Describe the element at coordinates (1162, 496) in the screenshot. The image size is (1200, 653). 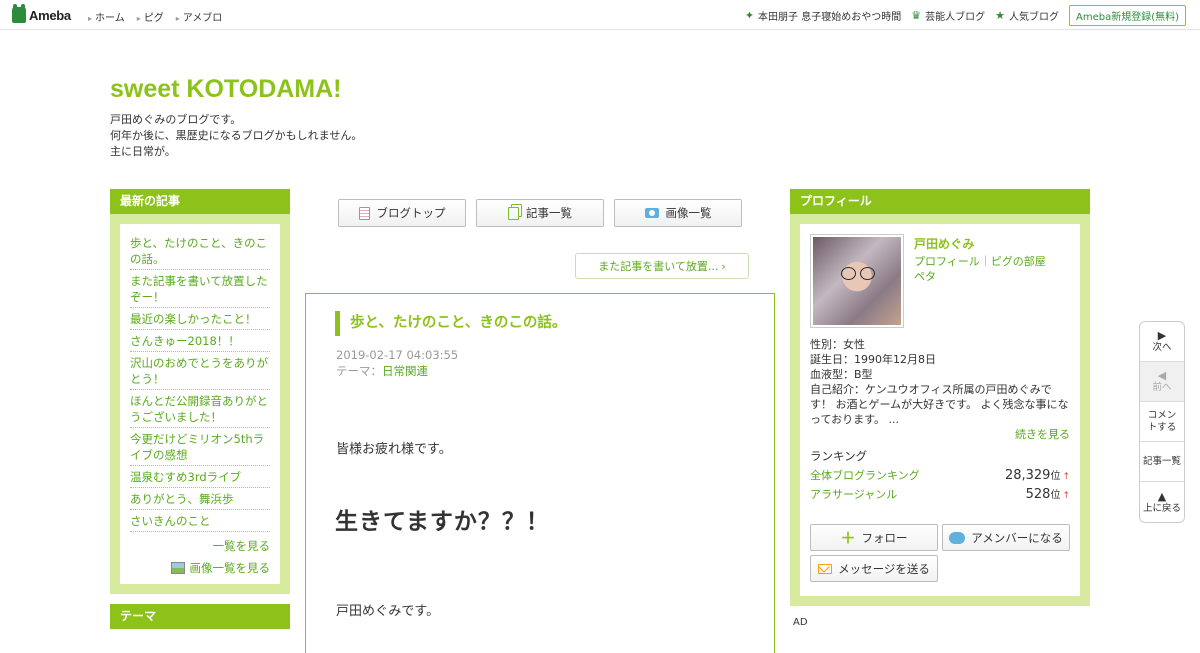
I see `arrow-up-icon: ▲` at that location.